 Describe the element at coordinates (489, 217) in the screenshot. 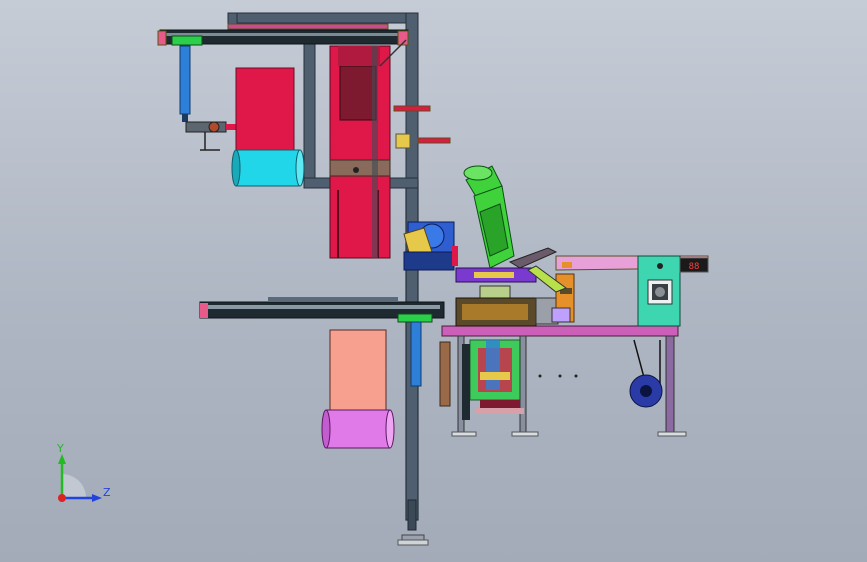

I see `green-motor` at that location.